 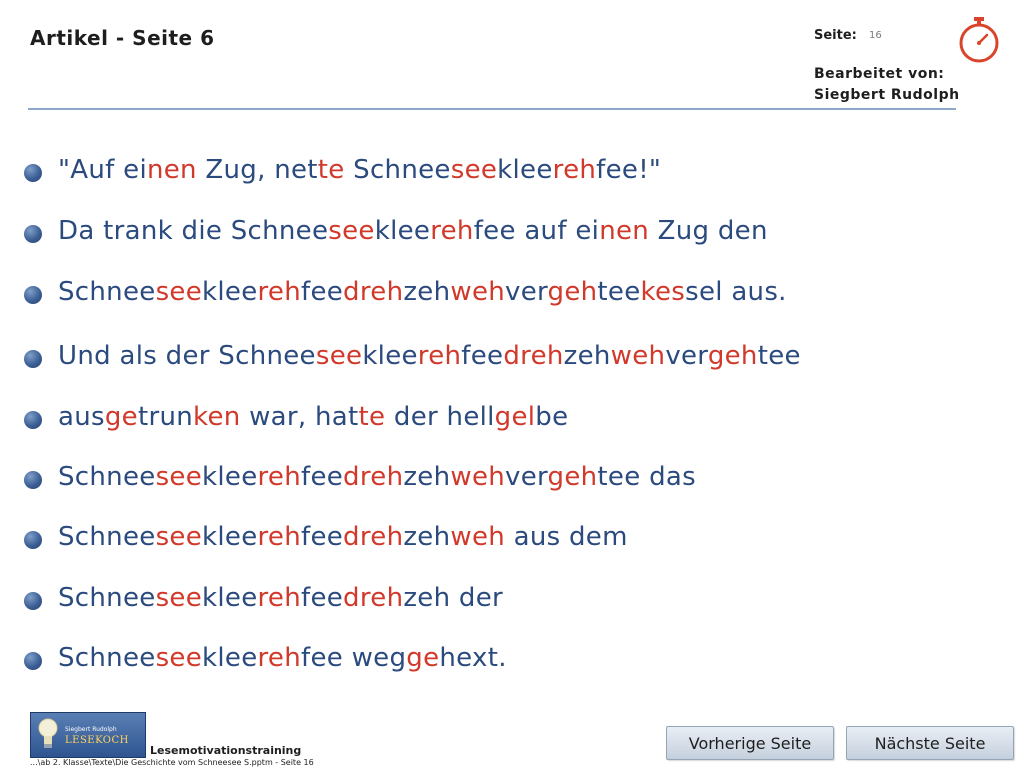 What do you see at coordinates (646, 477) in the screenshot?
I see `syllable: tee das` at bounding box center [646, 477].